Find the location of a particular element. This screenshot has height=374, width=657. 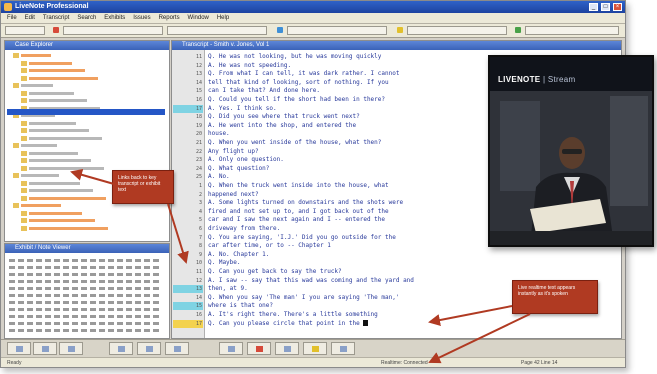

toolbar-button-clips is located at coordinates (113, 30).